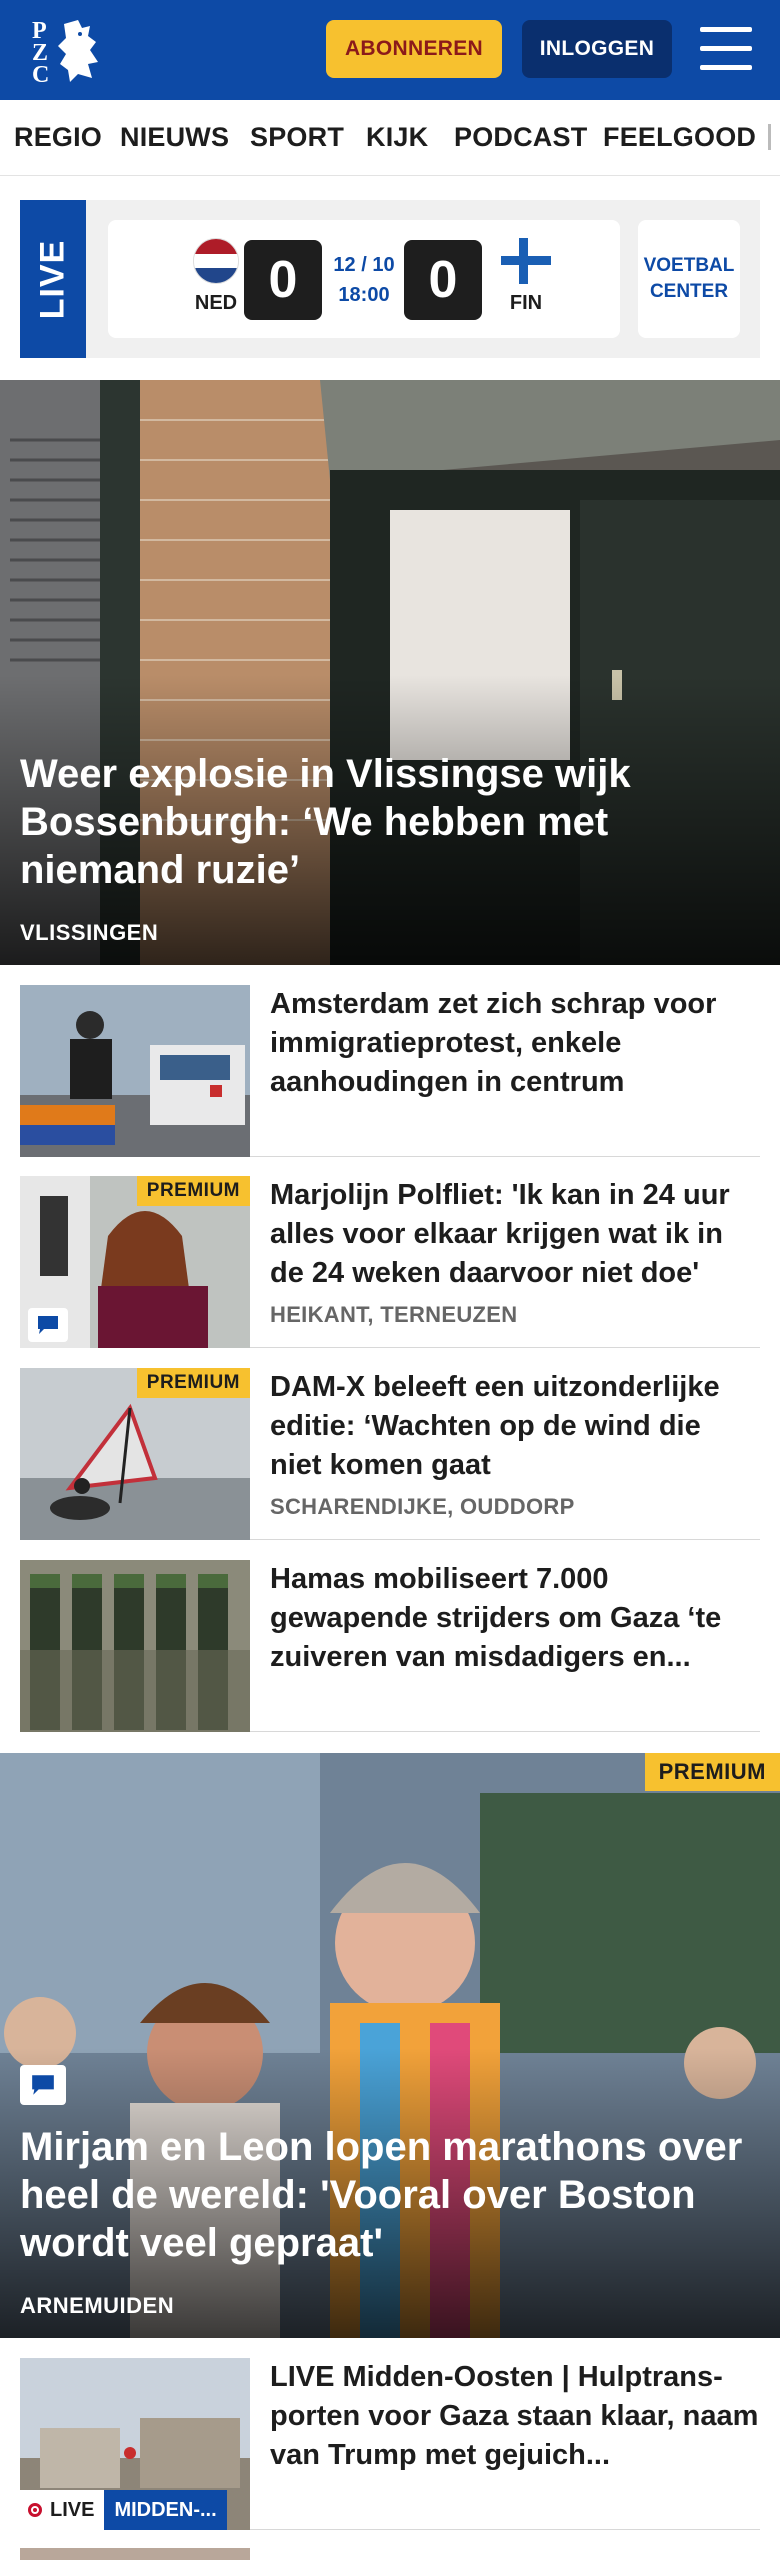  Describe the element at coordinates (679, 137) in the screenshot. I see `nav-item-feelgood: FEELGOOD` at that location.